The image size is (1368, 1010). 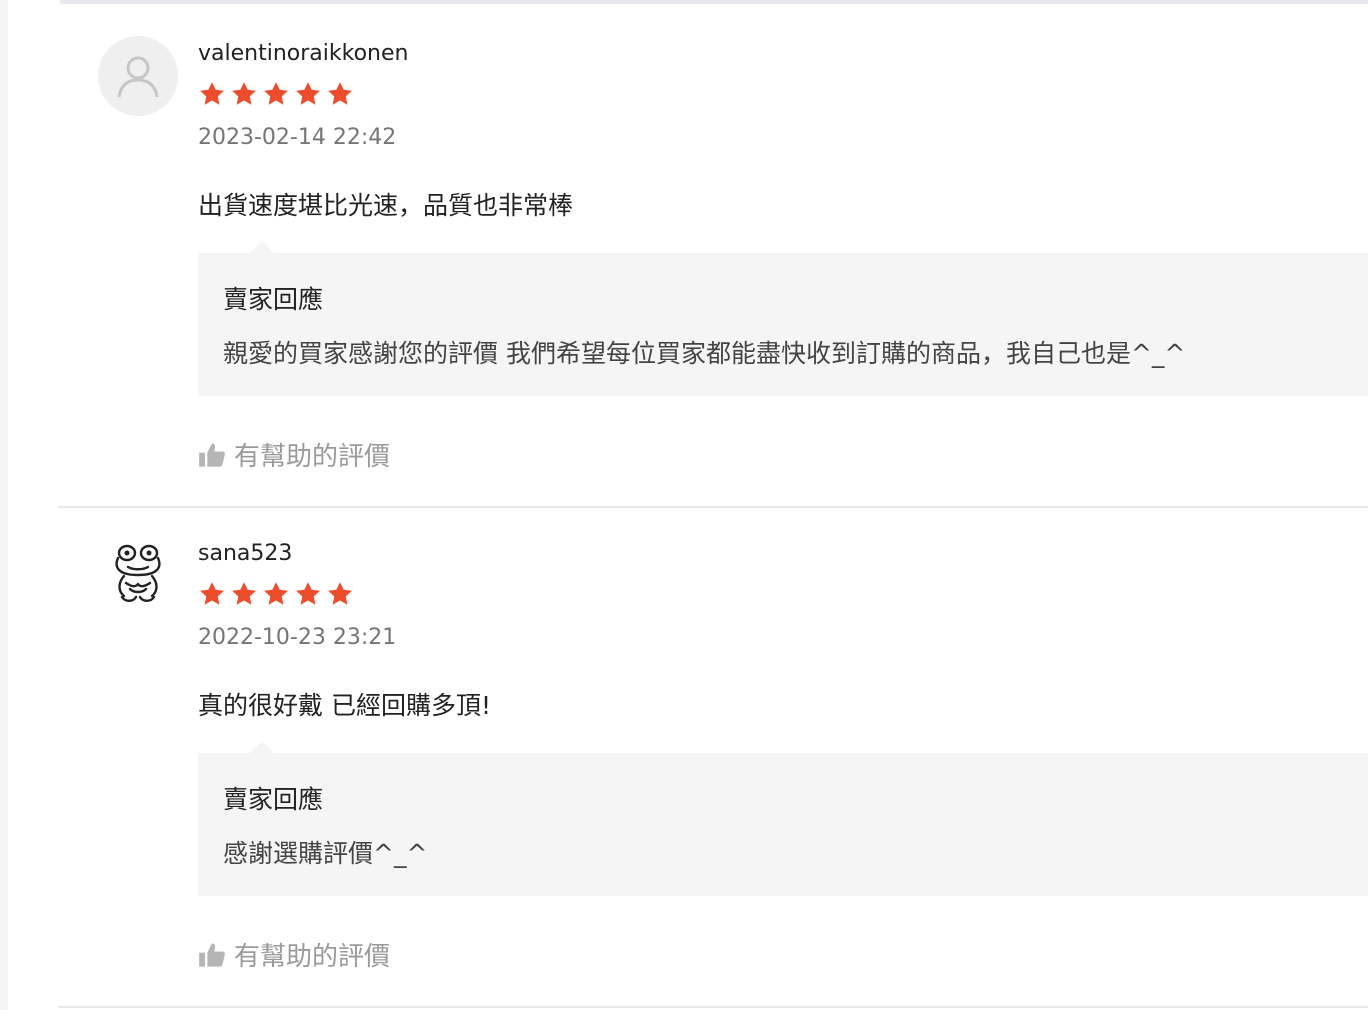 I want to click on review-comment: 出貨速度堪比光速，品質也非常棒, so click(x=386, y=205).